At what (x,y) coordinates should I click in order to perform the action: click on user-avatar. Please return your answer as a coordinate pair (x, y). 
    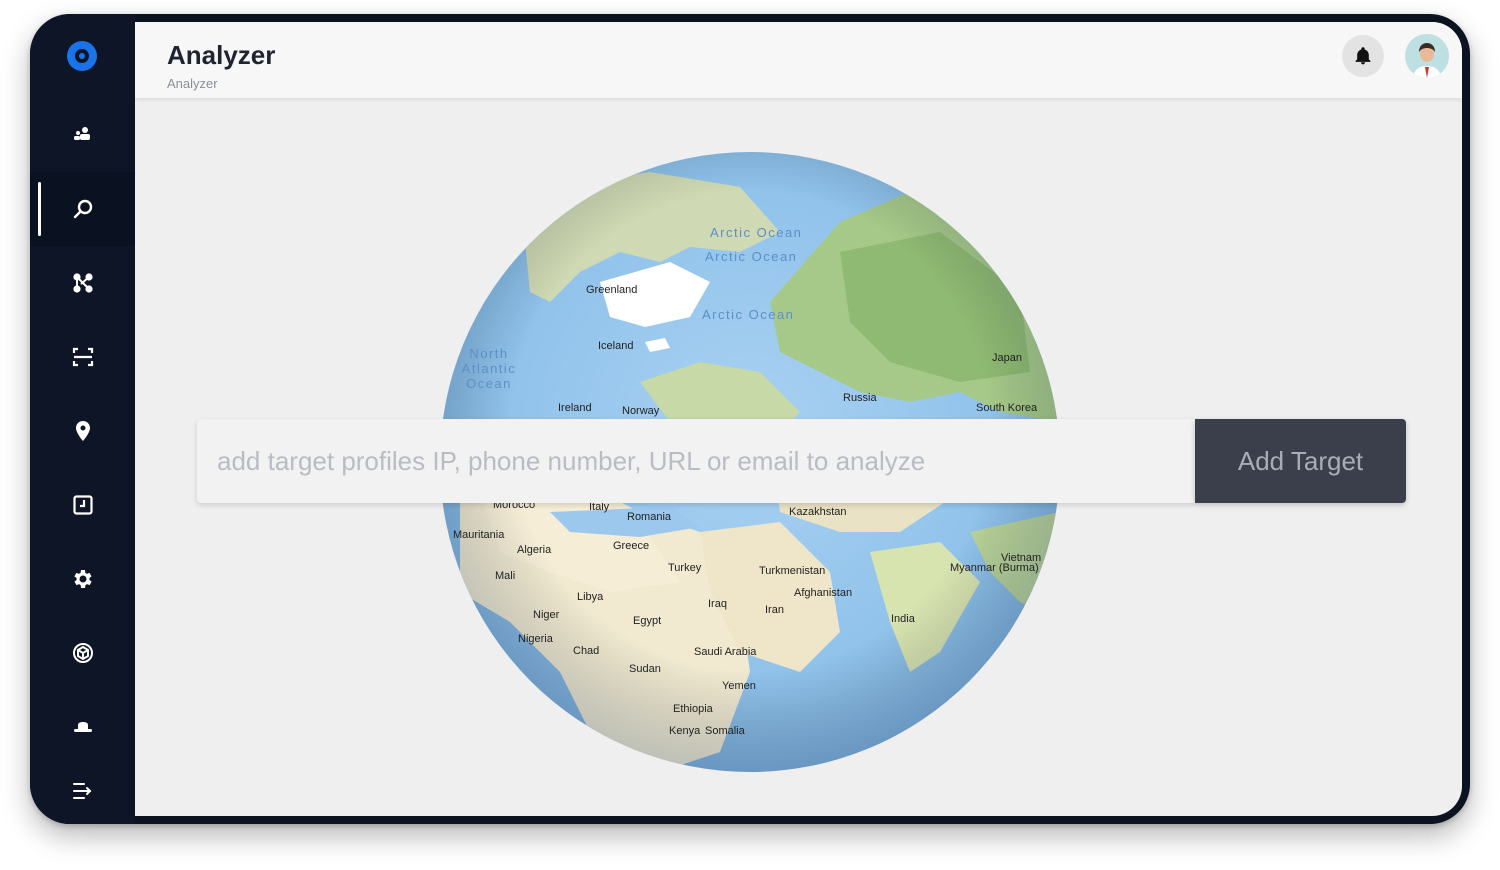
    Looking at the image, I should click on (1427, 56).